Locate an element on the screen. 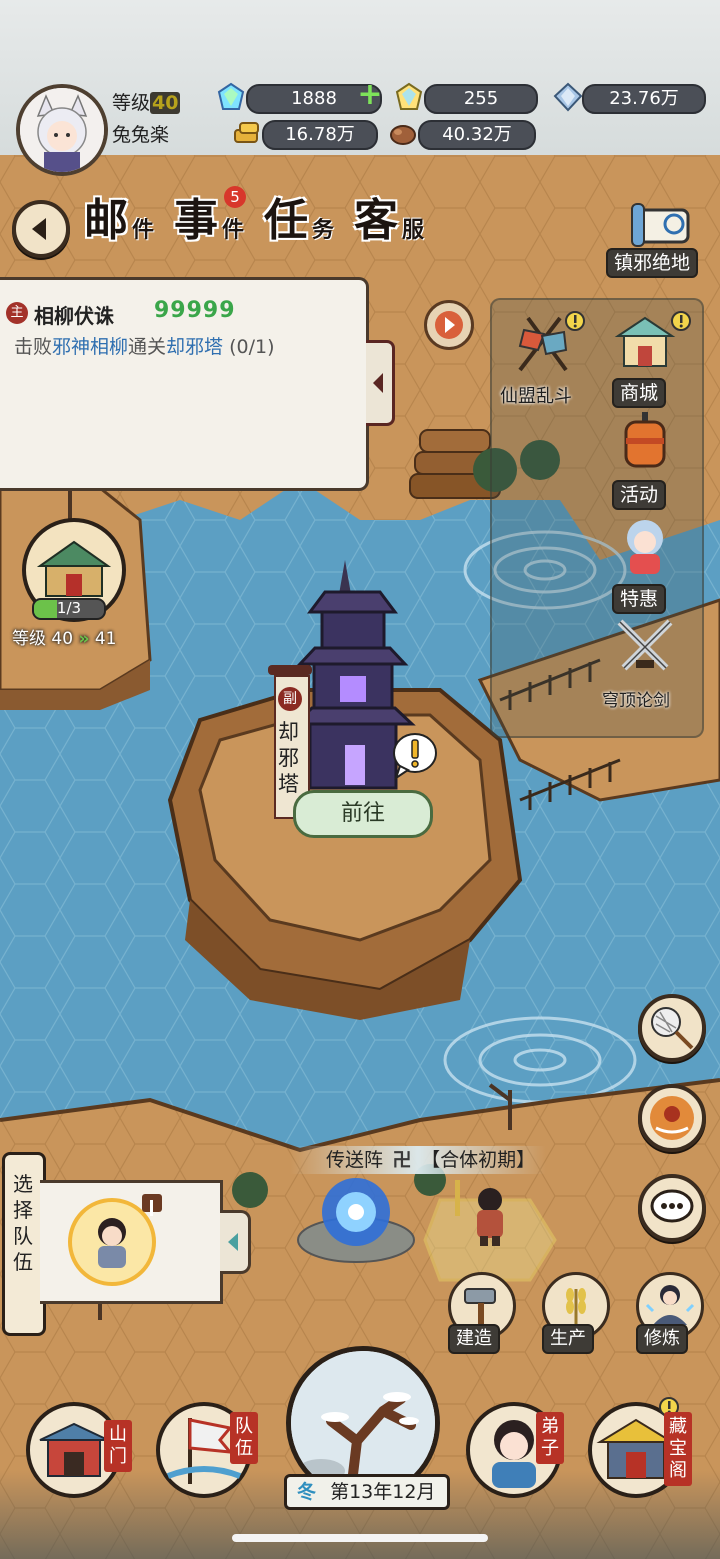  tab-mail: 邮 件 is located at coordinates (125, 217).